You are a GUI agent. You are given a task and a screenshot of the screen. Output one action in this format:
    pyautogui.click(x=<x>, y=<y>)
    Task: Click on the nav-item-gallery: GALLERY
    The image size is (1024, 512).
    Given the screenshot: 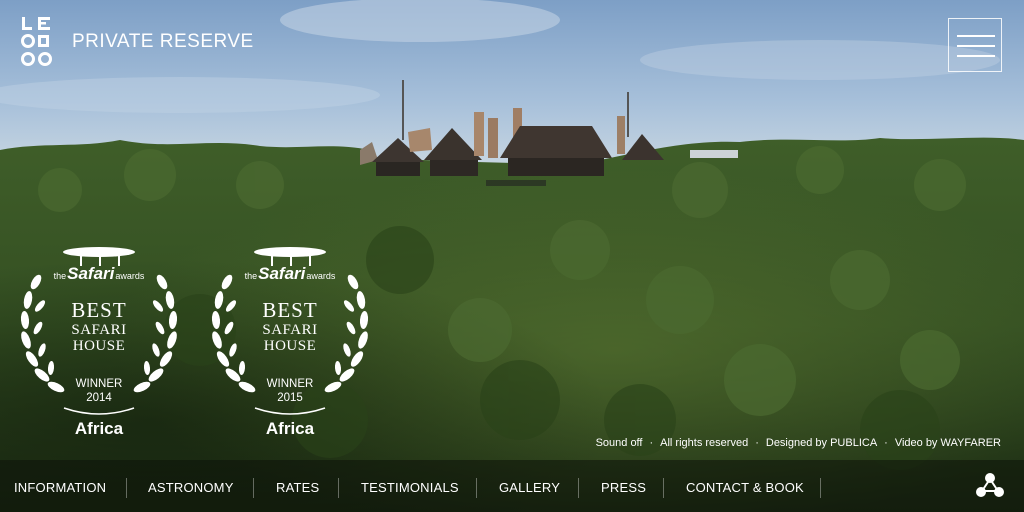 What is the action you would take?
    pyautogui.click(x=529, y=487)
    